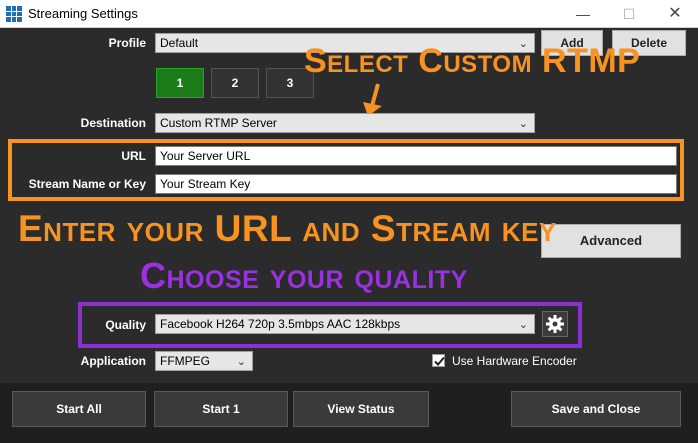  What do you see at coordinates (349, 14) in the screenshot?
I see `title-bar: Streaming Settings — ☐ ✕` at bounding box center [349, 14].